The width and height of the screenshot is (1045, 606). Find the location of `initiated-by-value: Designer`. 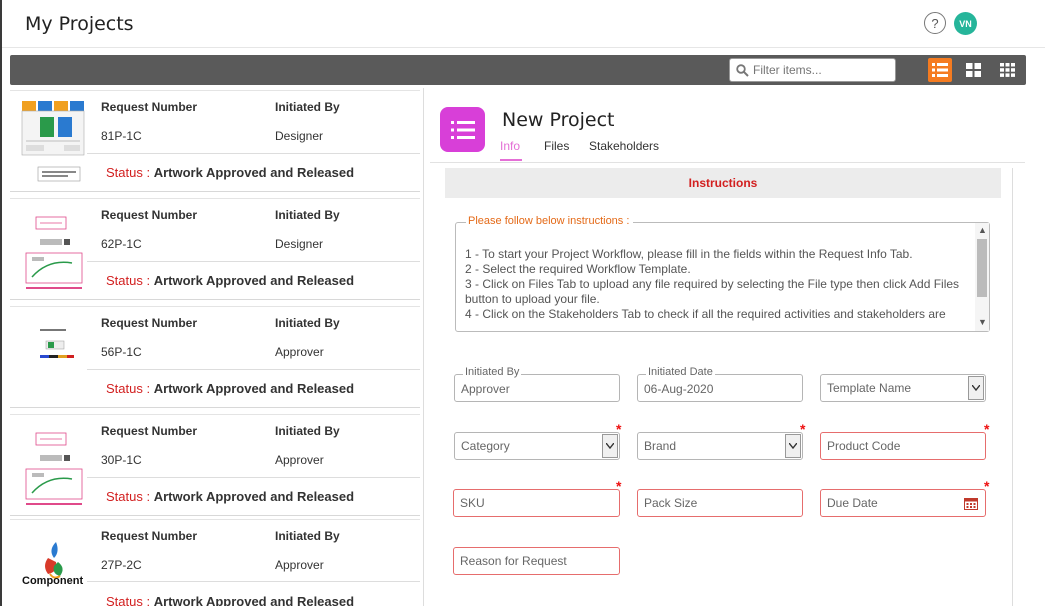

initiated-by-value: Designer is located at coordinates (299, 244).